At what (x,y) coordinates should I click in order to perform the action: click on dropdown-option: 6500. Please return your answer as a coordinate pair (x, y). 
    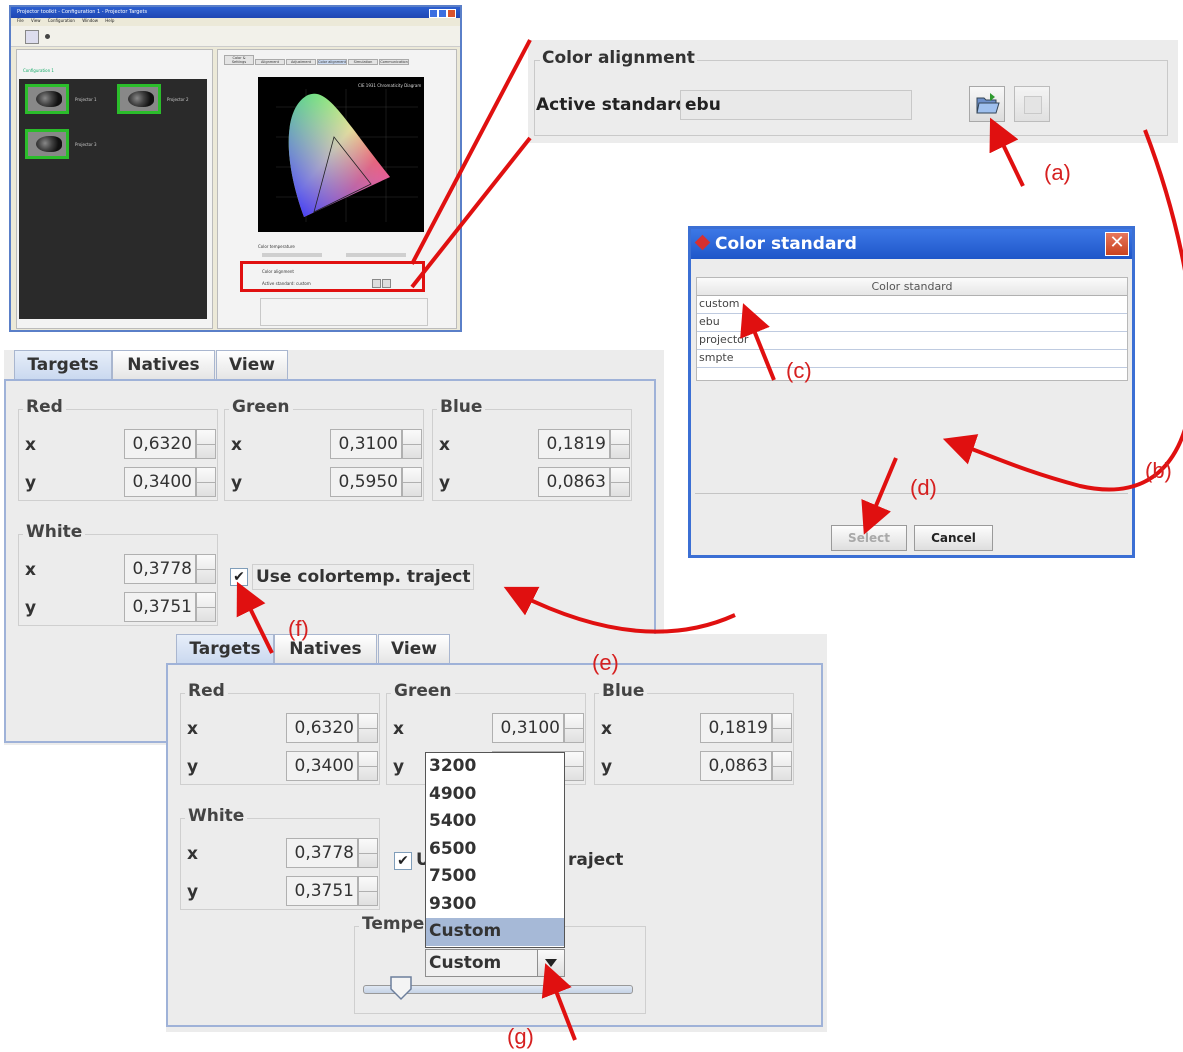
    Looking at the image, I should click on (495, 850).